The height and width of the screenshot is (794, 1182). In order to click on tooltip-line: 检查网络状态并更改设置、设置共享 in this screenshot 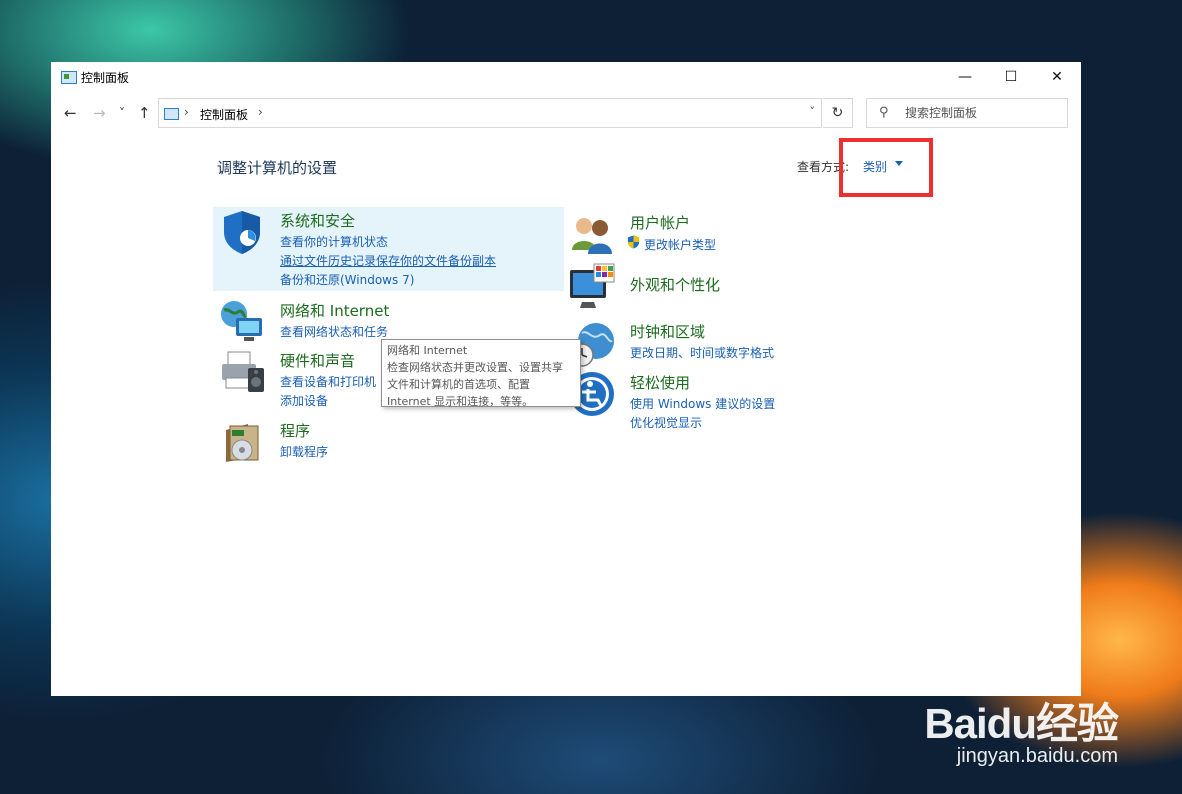, I will do `click(475, 367)`.